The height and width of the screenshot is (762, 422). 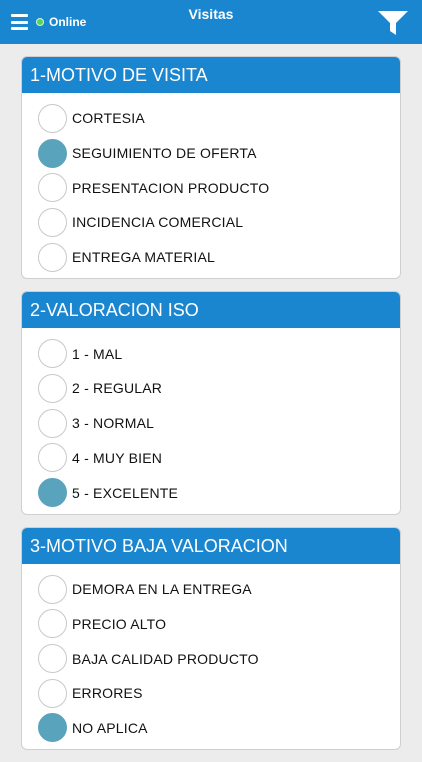 I want to click on radio-option: CORTESIA, so click(x=211, y=118).